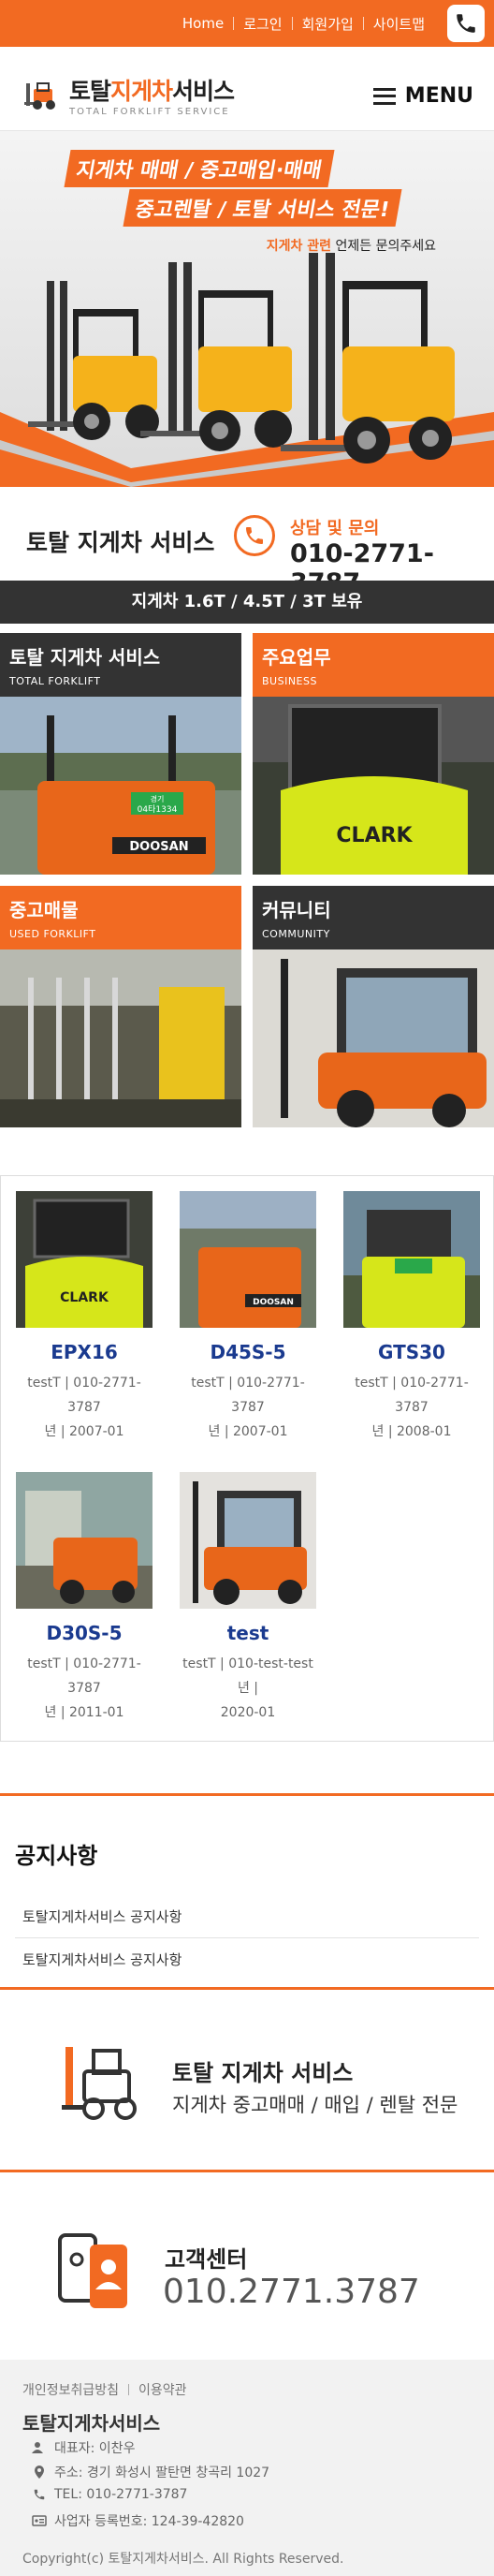  I want to click on product-card: GTS30 testT | 010-2771-3787 년 | 2008-01, so click(411, 1317).